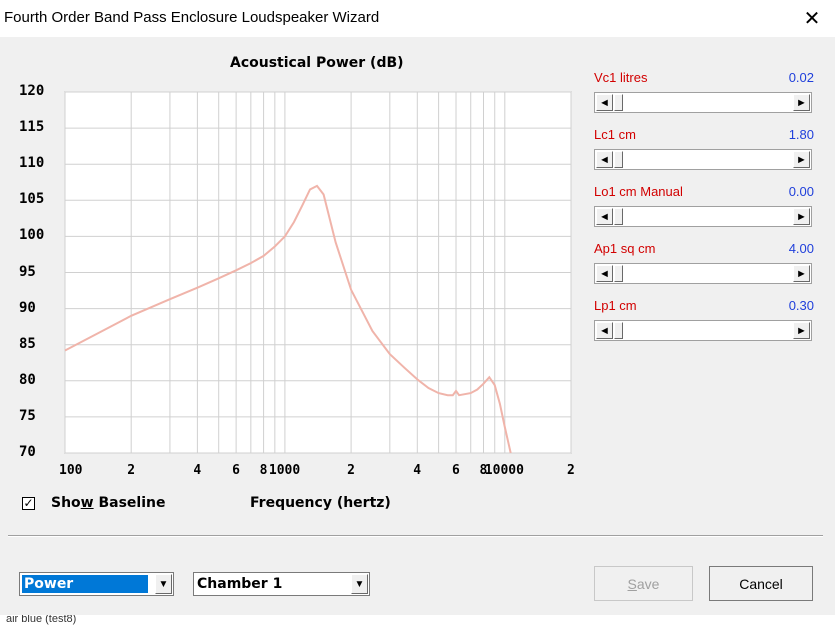  What do you see at coordinates (801, 248) in the screenshot?
I see `param-value: 4.00` at bounding box center [801, 248].